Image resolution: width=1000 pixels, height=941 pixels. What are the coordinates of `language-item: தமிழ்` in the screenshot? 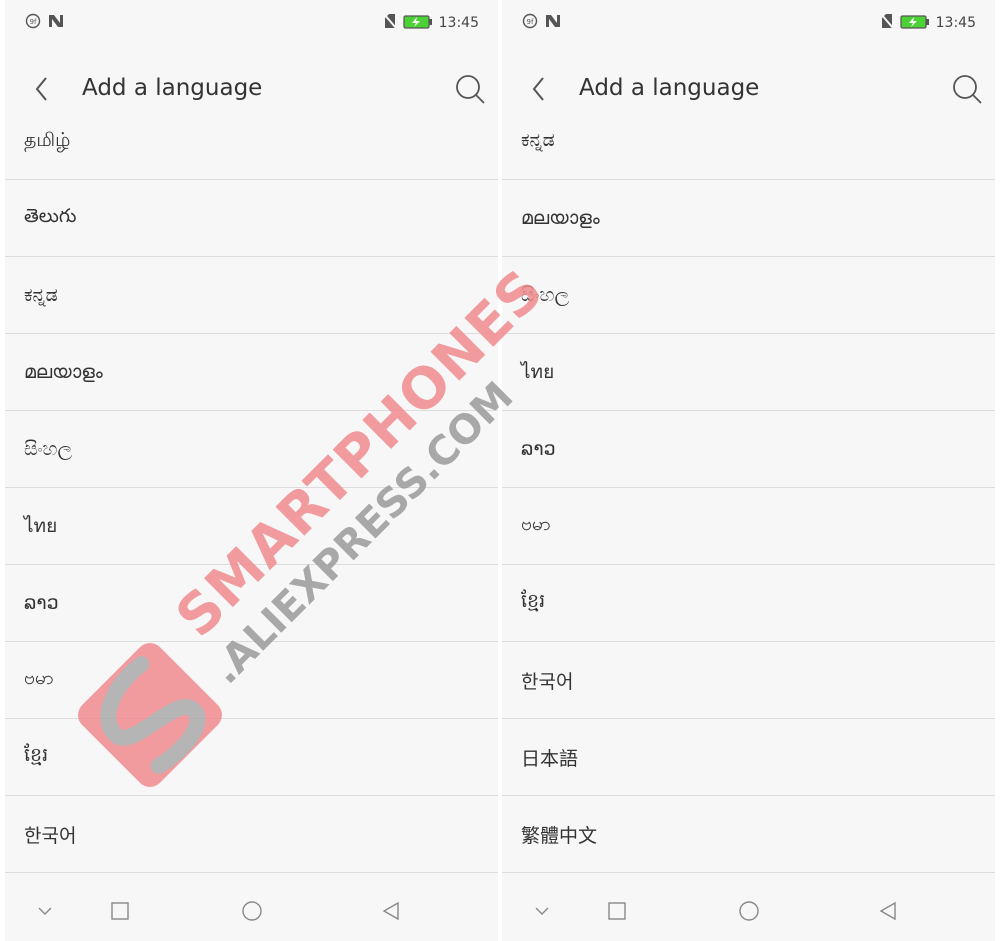 It's located at (251, 149).